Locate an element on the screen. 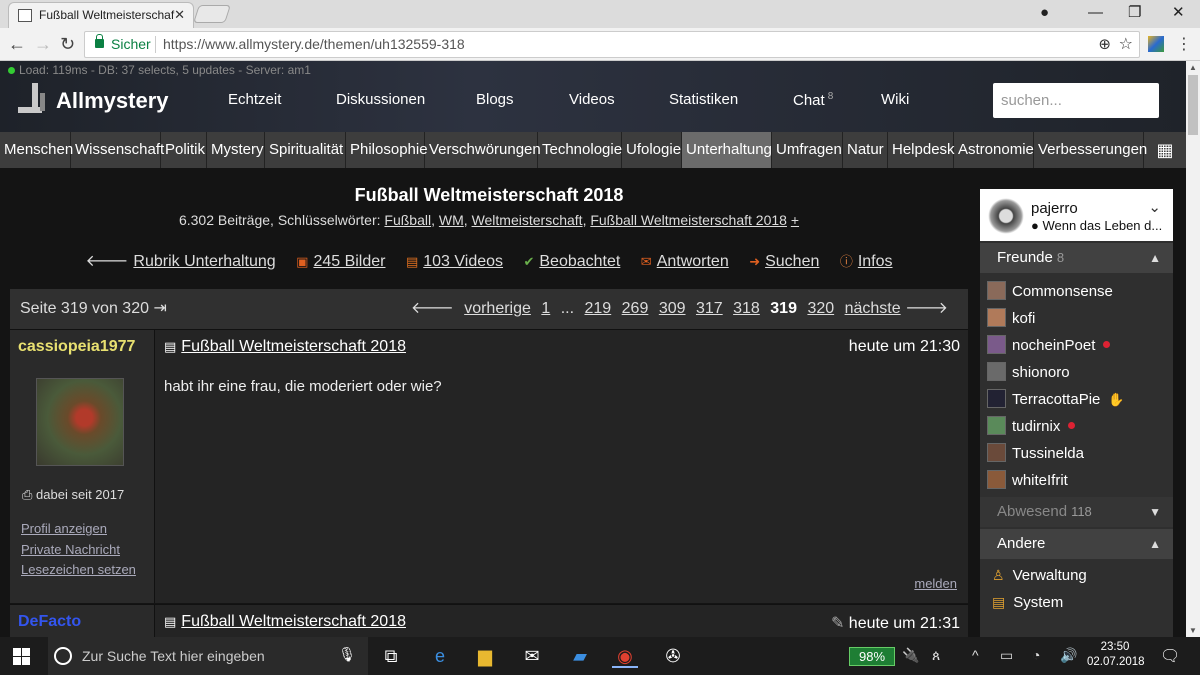  page-link: 318 is located at coordinates (746, 308).